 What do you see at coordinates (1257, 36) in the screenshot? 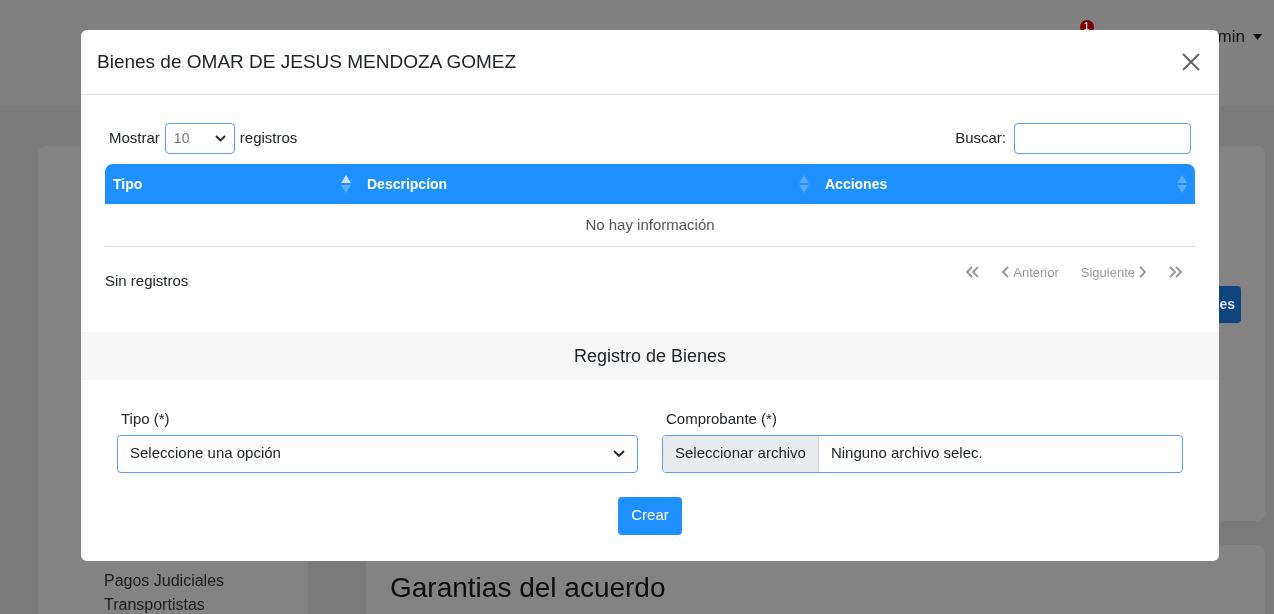
I see `caret-icon` at bounding box center [1257, 36].